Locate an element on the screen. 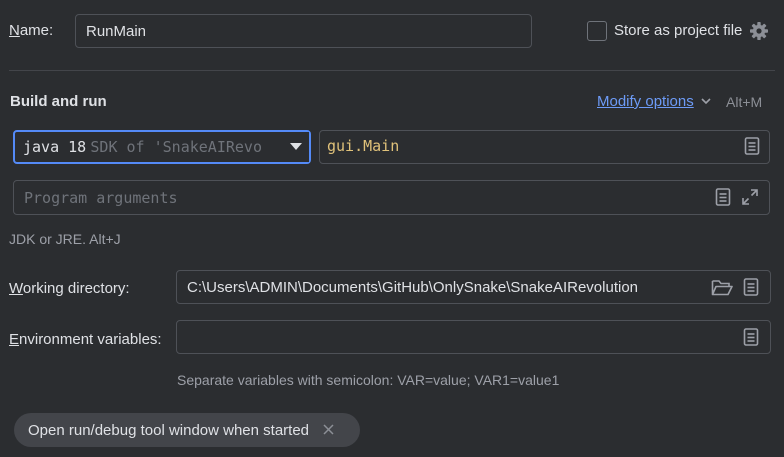  close-icon is located at coordinates (328, 430).